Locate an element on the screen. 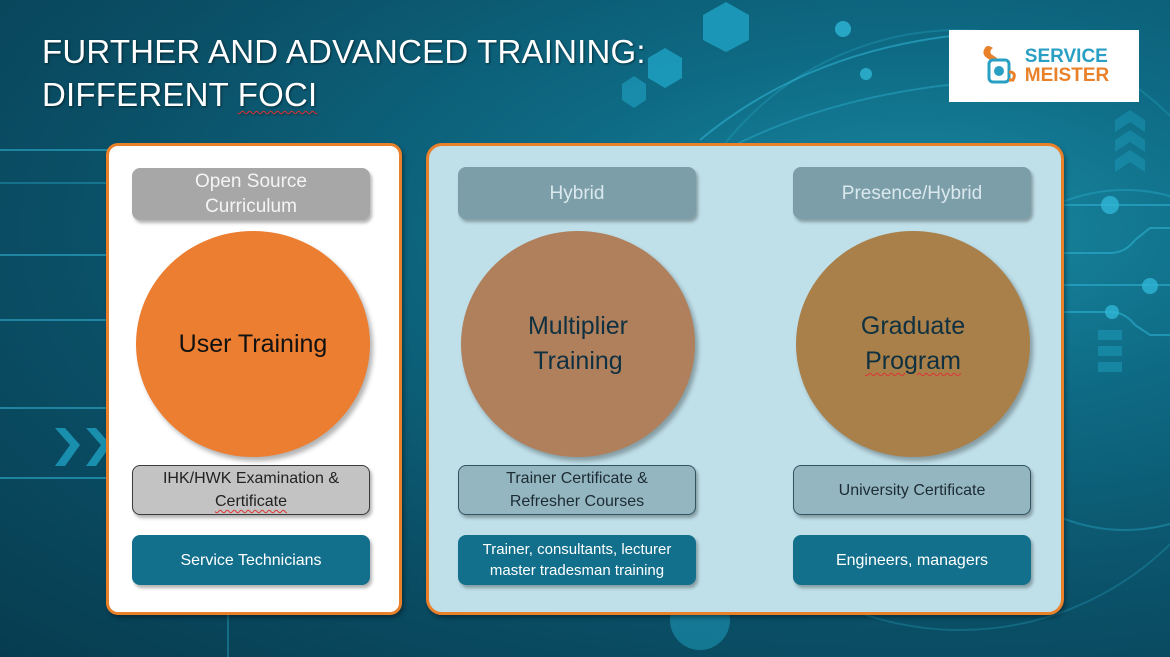 Image resolution: width=1170 pixels, height=657 pixels. delivery-label-presence-hybrid: Presence/Hybrid is located at coordinates (912, 193).